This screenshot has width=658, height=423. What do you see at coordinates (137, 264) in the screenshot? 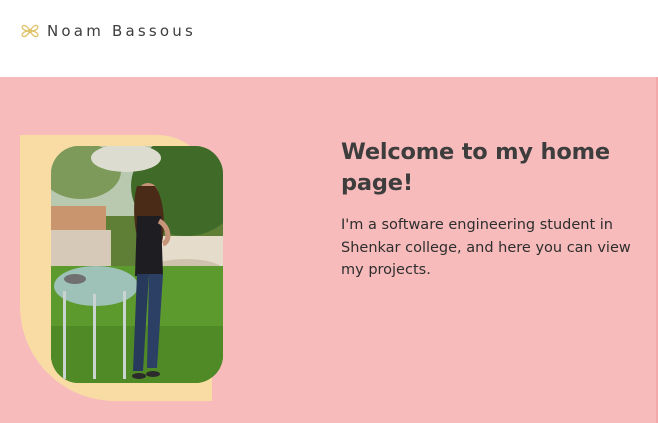
I see `profile-photo` at bounding box center [137, 264].